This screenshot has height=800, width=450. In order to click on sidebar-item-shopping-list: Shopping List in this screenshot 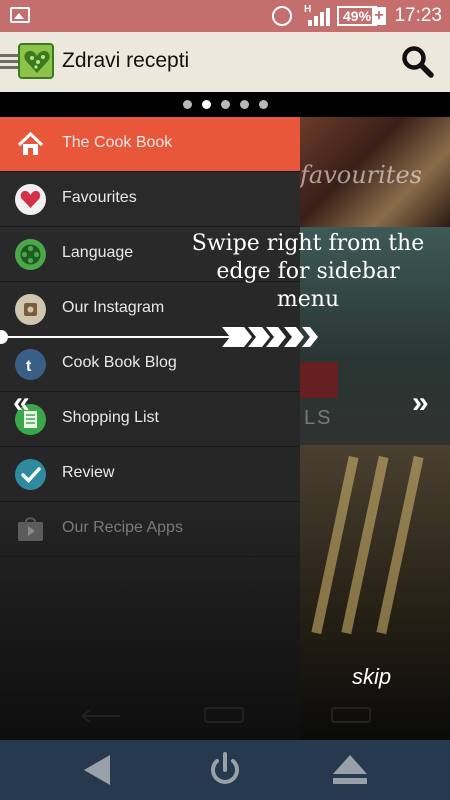, I will do `click(150, 419)`.